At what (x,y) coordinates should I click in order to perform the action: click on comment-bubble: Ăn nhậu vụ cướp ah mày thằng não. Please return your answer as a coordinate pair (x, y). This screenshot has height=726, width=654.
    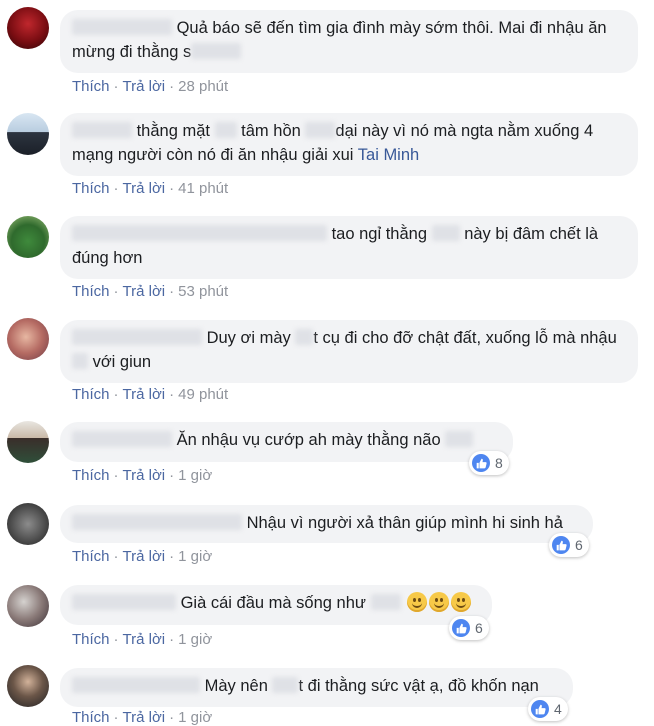
    Looking at the image, I should click on (286, 442).